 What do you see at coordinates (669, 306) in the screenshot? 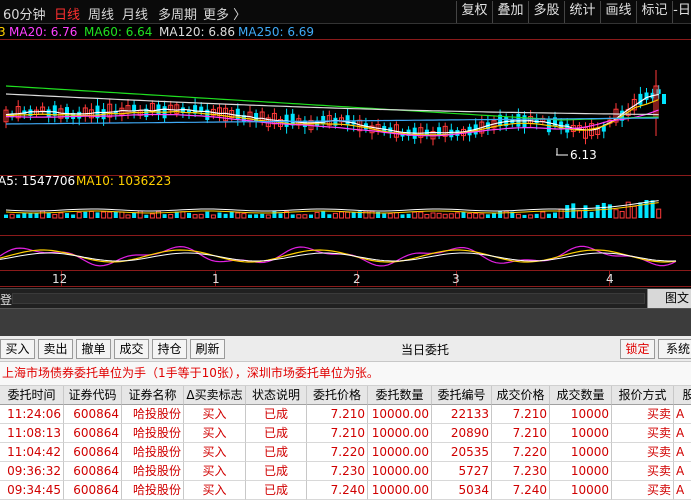
I see `f10-info-button: 图文F10` at bounding box center [669, 306].